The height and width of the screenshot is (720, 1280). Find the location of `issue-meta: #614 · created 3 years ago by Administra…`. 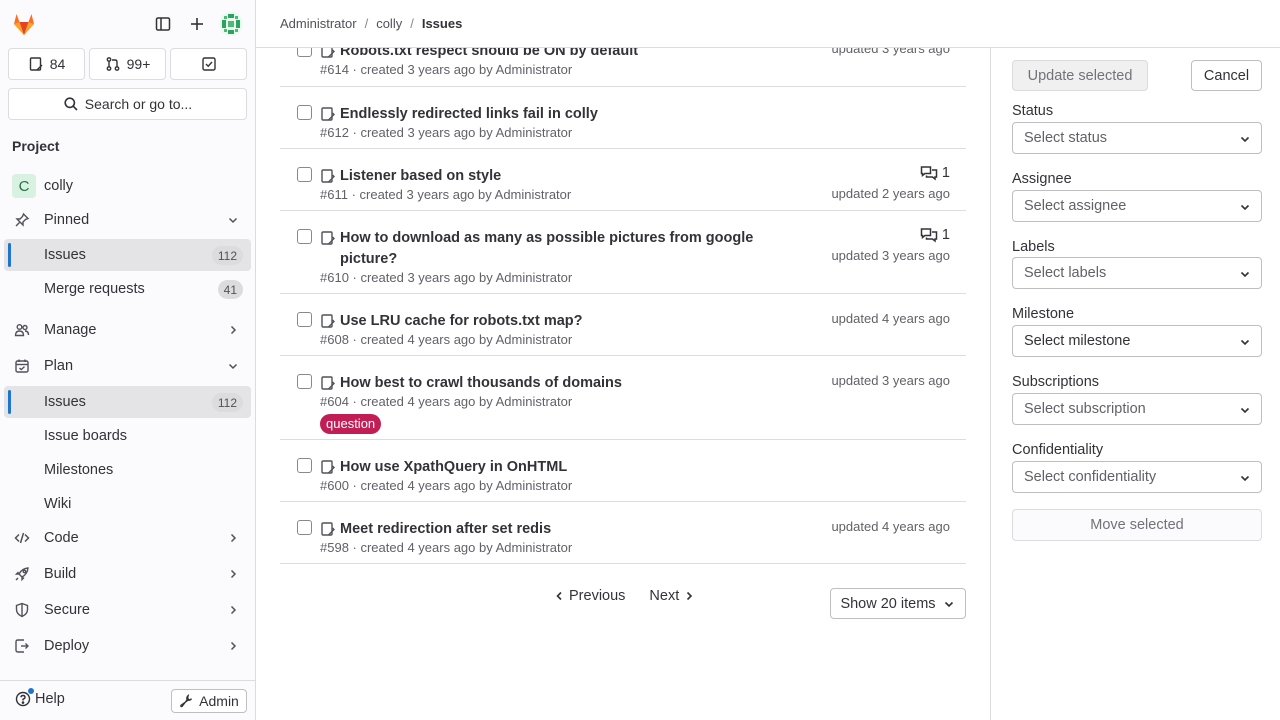

issue-meta: #614 · created 3 years ago by Administra… is located at coordinates (446, 69).